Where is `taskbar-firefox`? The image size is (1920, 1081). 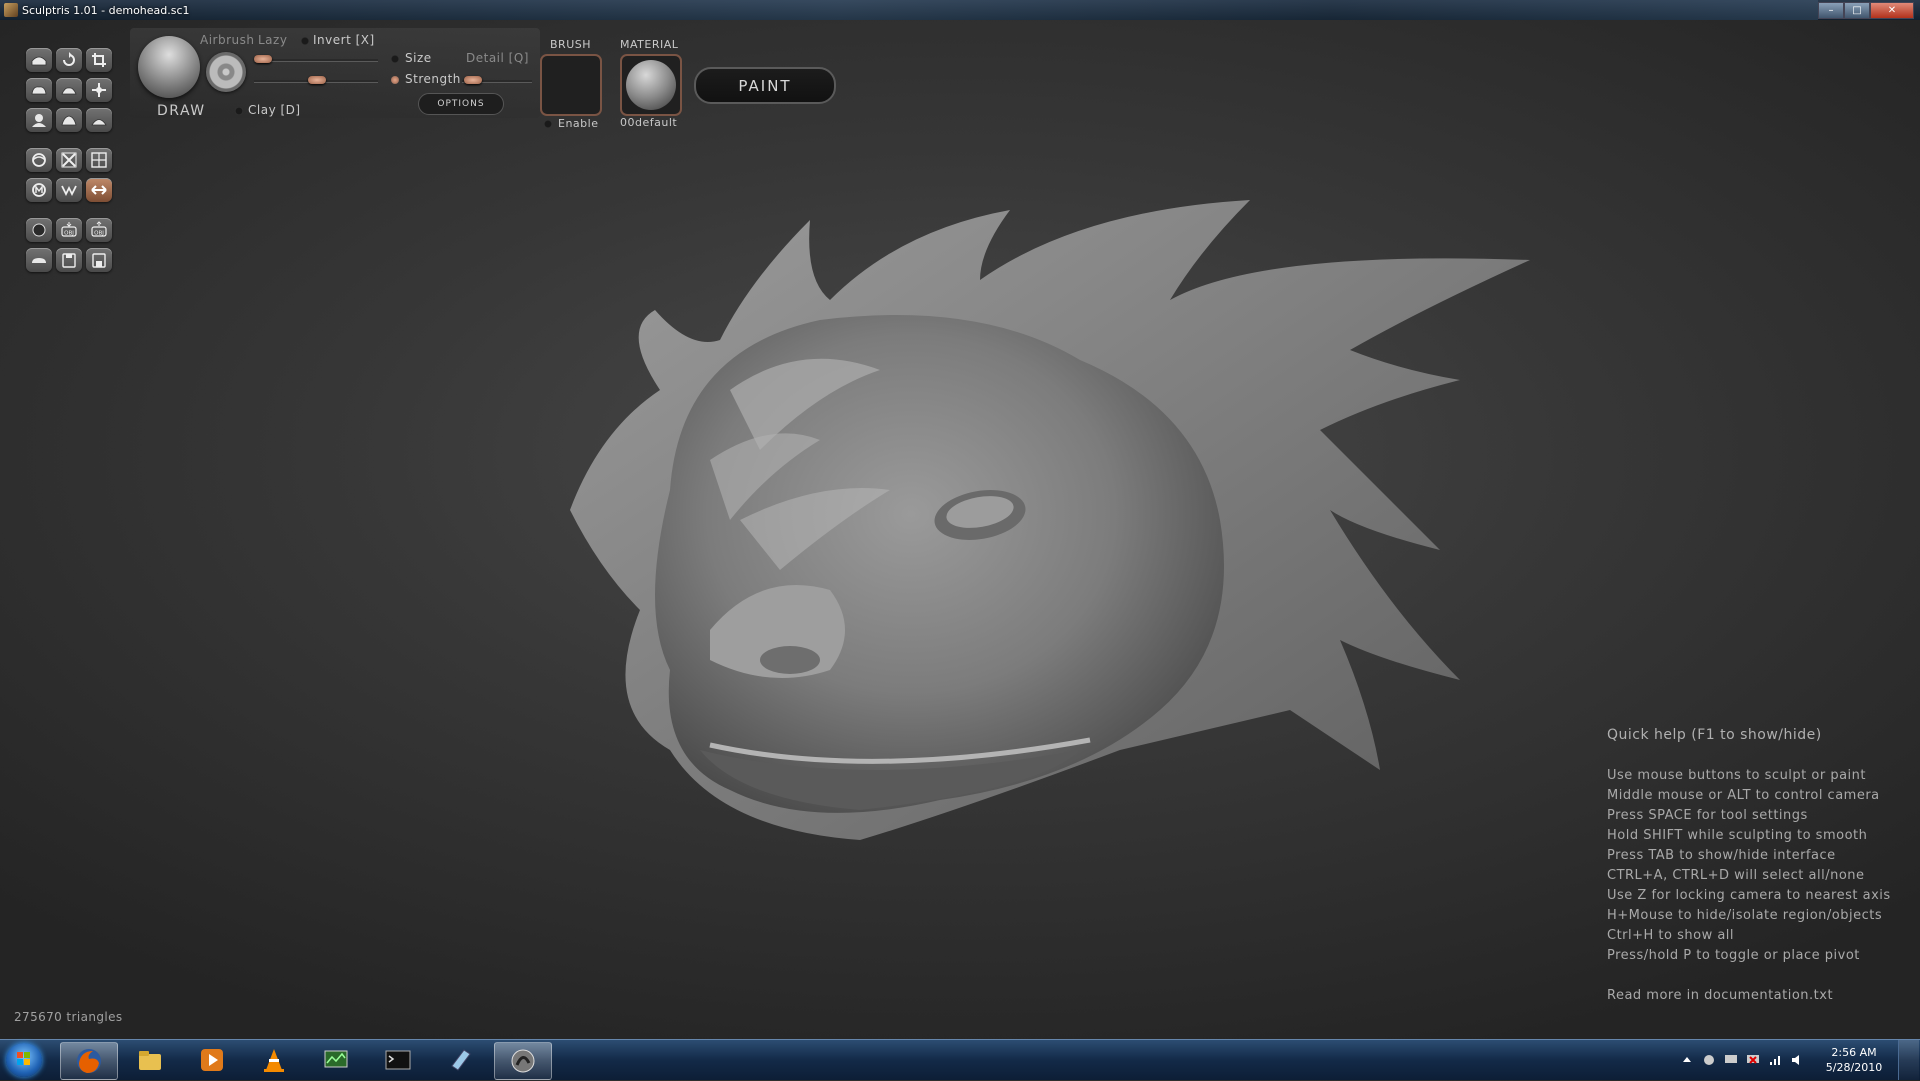 taskbar-firefox is located at coordinates (89, 1061).